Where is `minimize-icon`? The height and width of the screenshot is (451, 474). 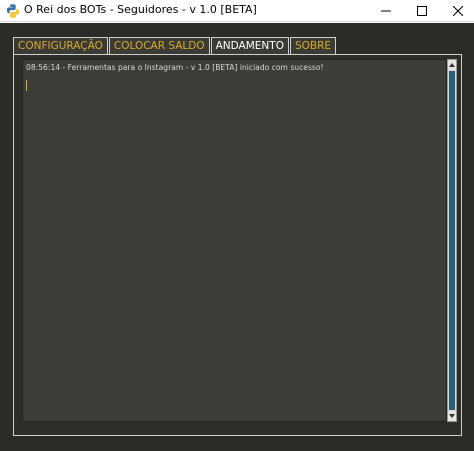
minimize-icon is located at coordinates (386, 11).